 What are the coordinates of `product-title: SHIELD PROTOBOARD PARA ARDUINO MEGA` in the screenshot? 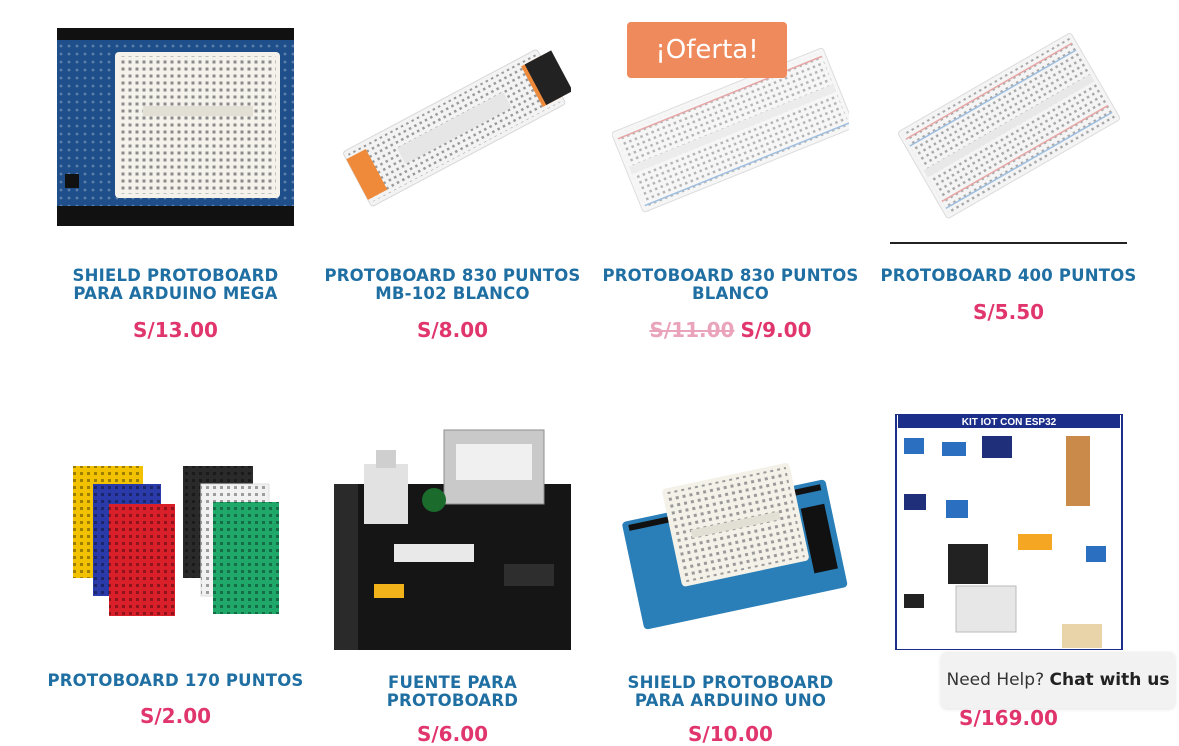 It's located at (175, 285).